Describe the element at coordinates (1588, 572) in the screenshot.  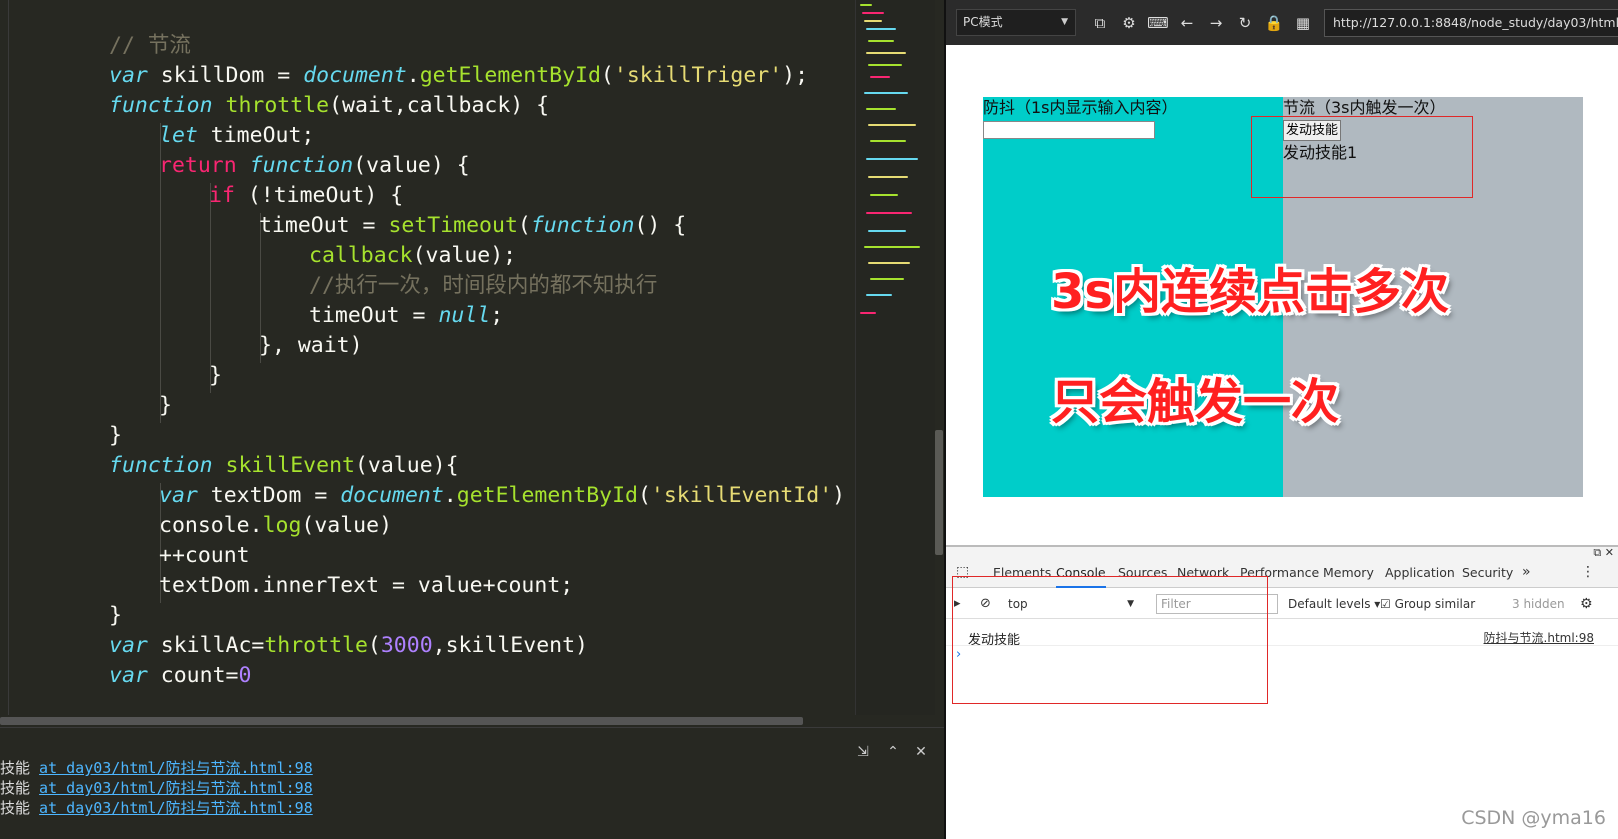
I see `kebab-menu-icon: ⋮` at that location.